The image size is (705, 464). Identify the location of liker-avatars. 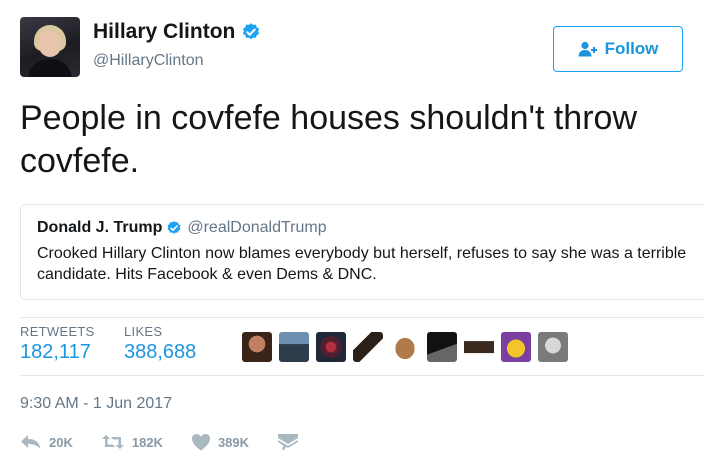
(408, 347).